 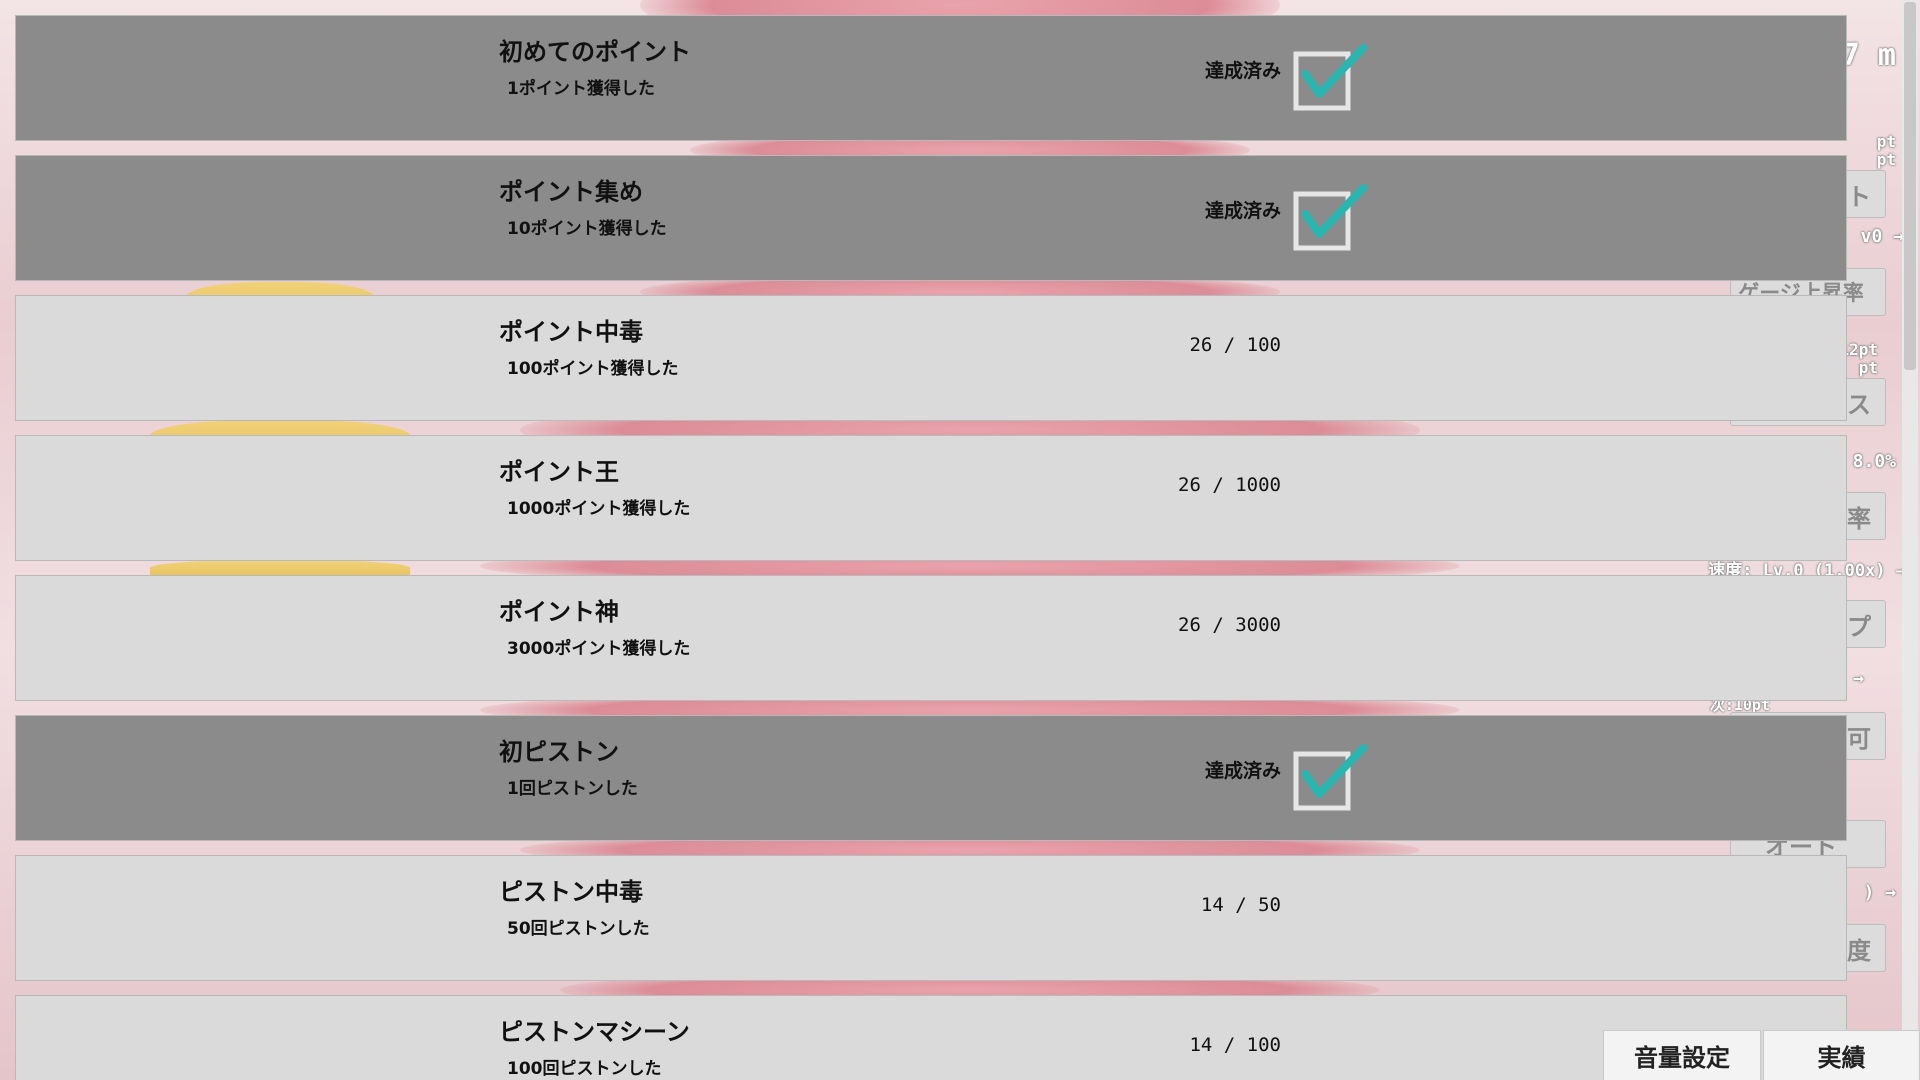 I want to click on achievement-title: 初めてのポイント, so click(x=595, y=52).